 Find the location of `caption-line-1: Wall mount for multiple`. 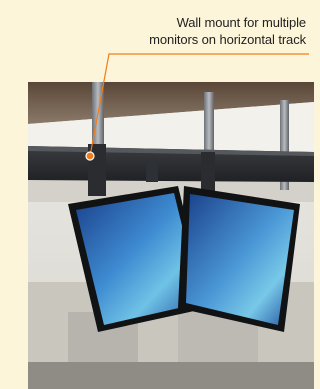

caption-line-1: Wall mount for multiple is located at coordinates (241, 22).